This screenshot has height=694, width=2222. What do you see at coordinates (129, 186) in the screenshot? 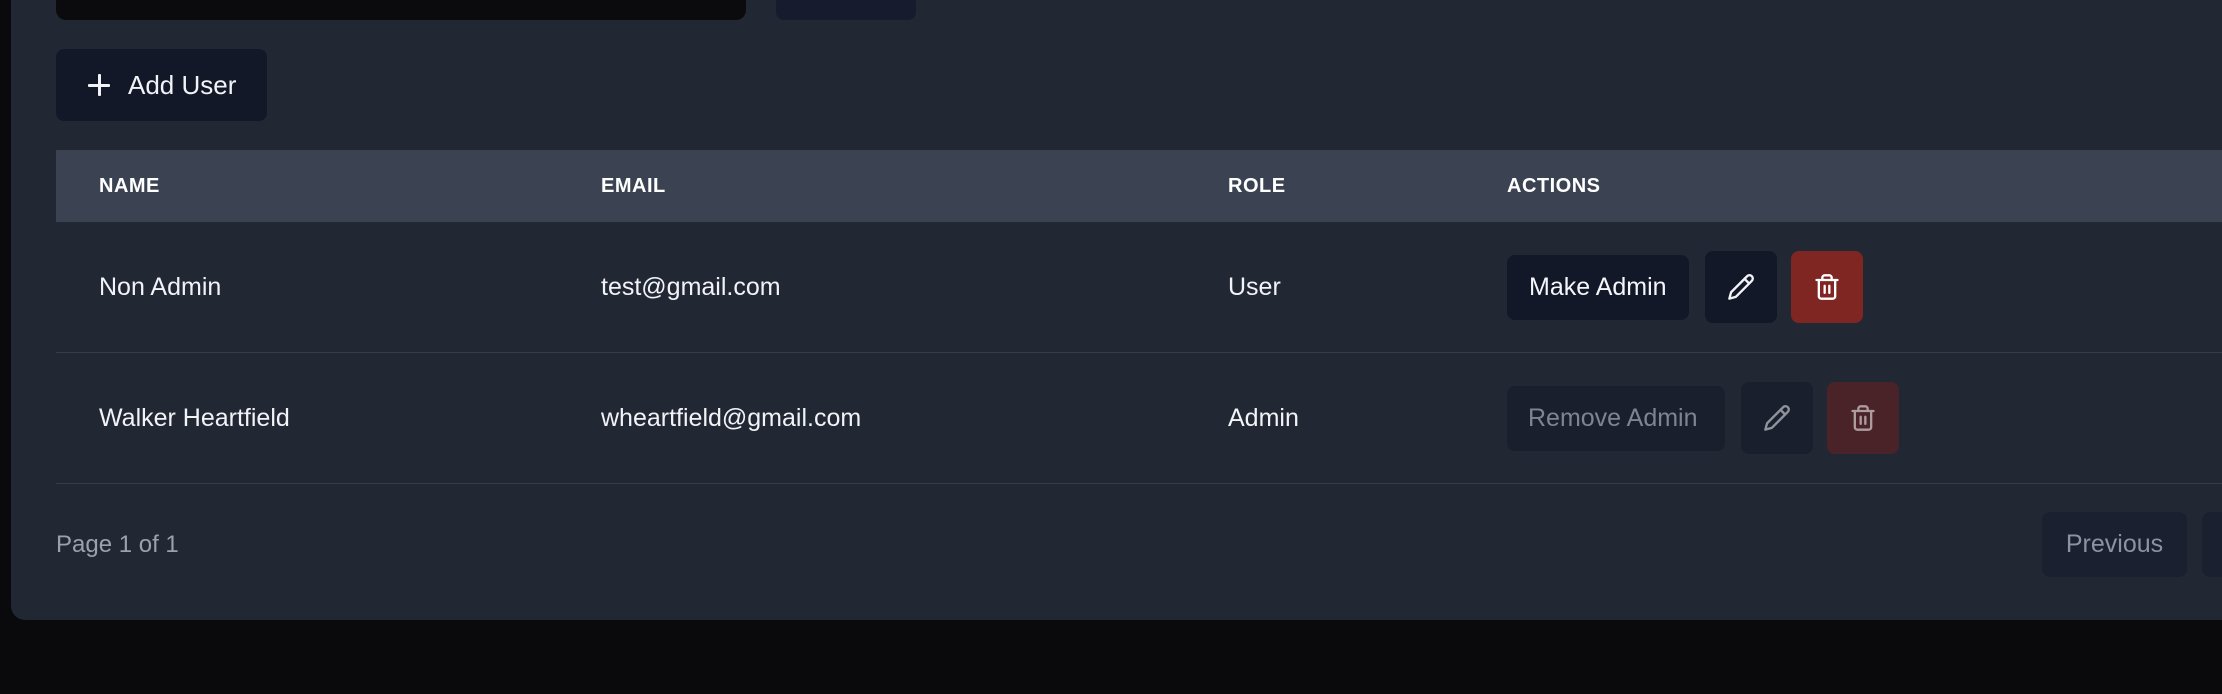
I see `header-name: NAME` at bounding box center [129, 186].